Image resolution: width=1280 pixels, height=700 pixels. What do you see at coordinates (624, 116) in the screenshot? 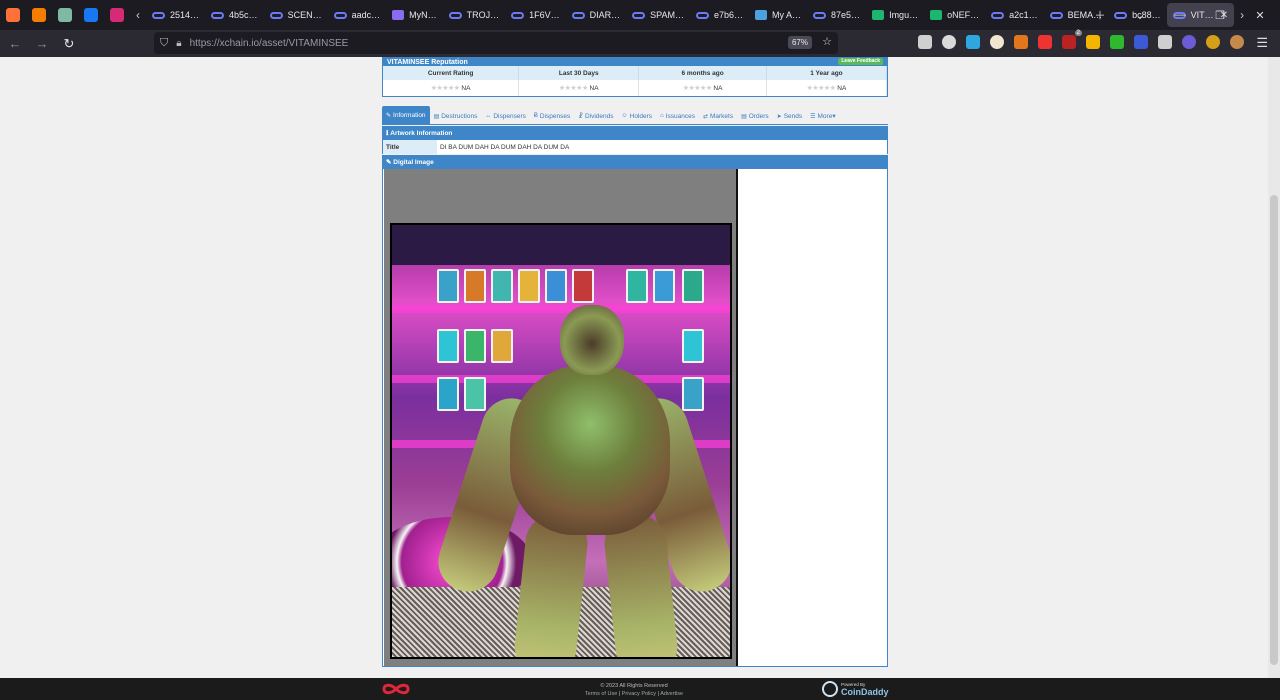
I see `tab-icon: ☺` at bounding box center [624, 116].